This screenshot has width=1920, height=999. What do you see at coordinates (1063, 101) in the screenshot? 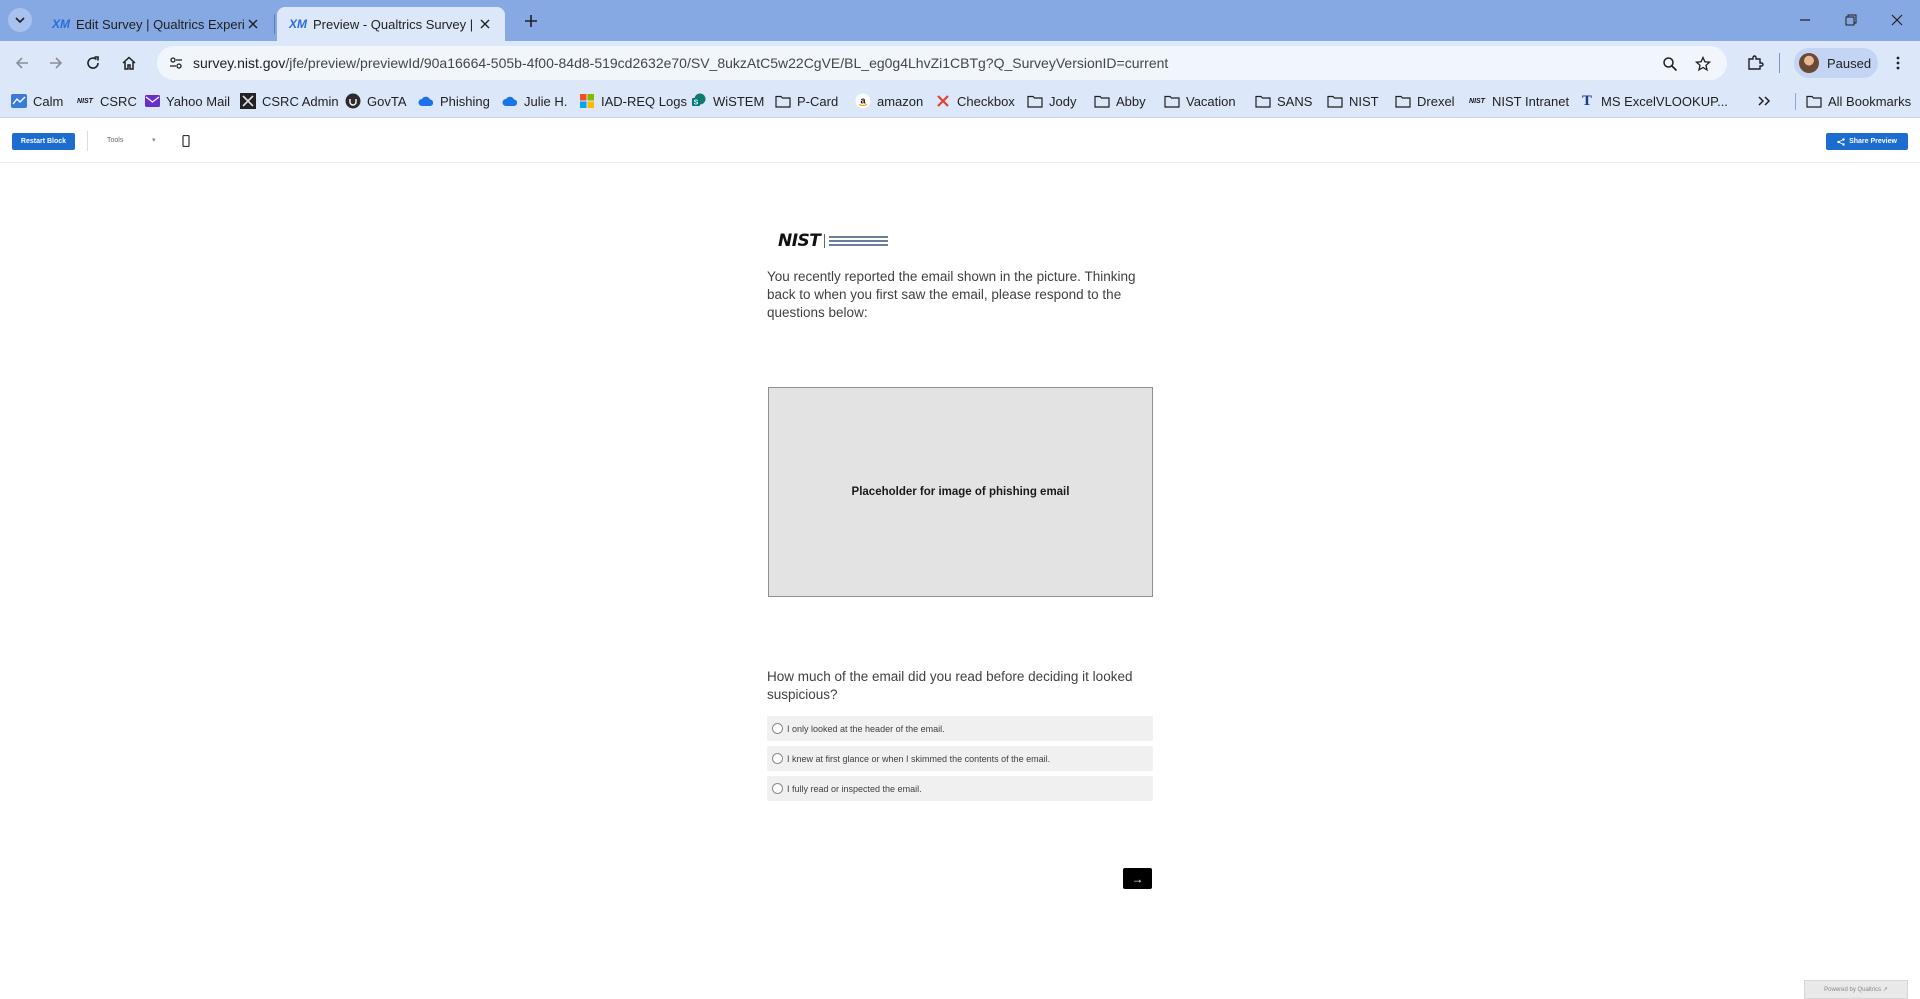
I see `bookmark-label: Jody` at bounding box center [1063, 101].